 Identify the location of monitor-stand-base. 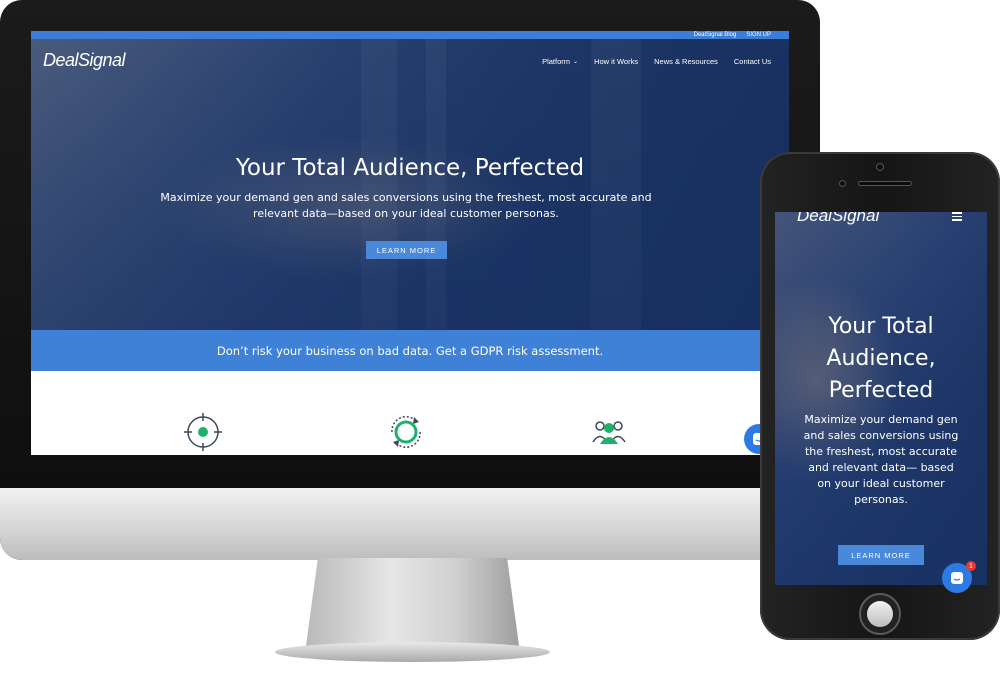
(412, 652).